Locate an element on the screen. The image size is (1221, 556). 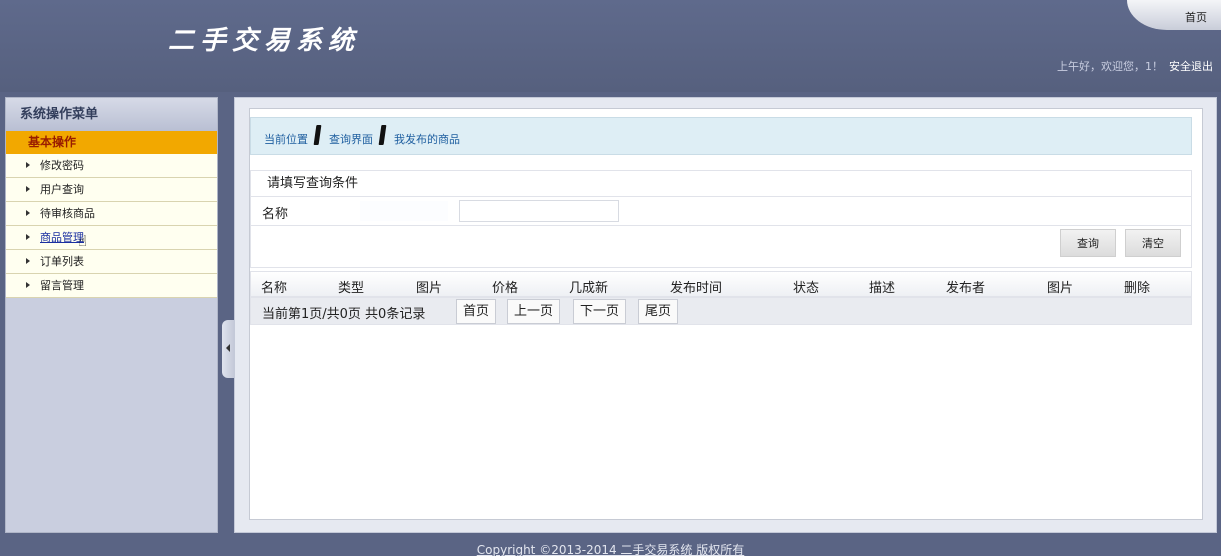
prev-page-button: 上一页 is located at coordinates (534, 311).